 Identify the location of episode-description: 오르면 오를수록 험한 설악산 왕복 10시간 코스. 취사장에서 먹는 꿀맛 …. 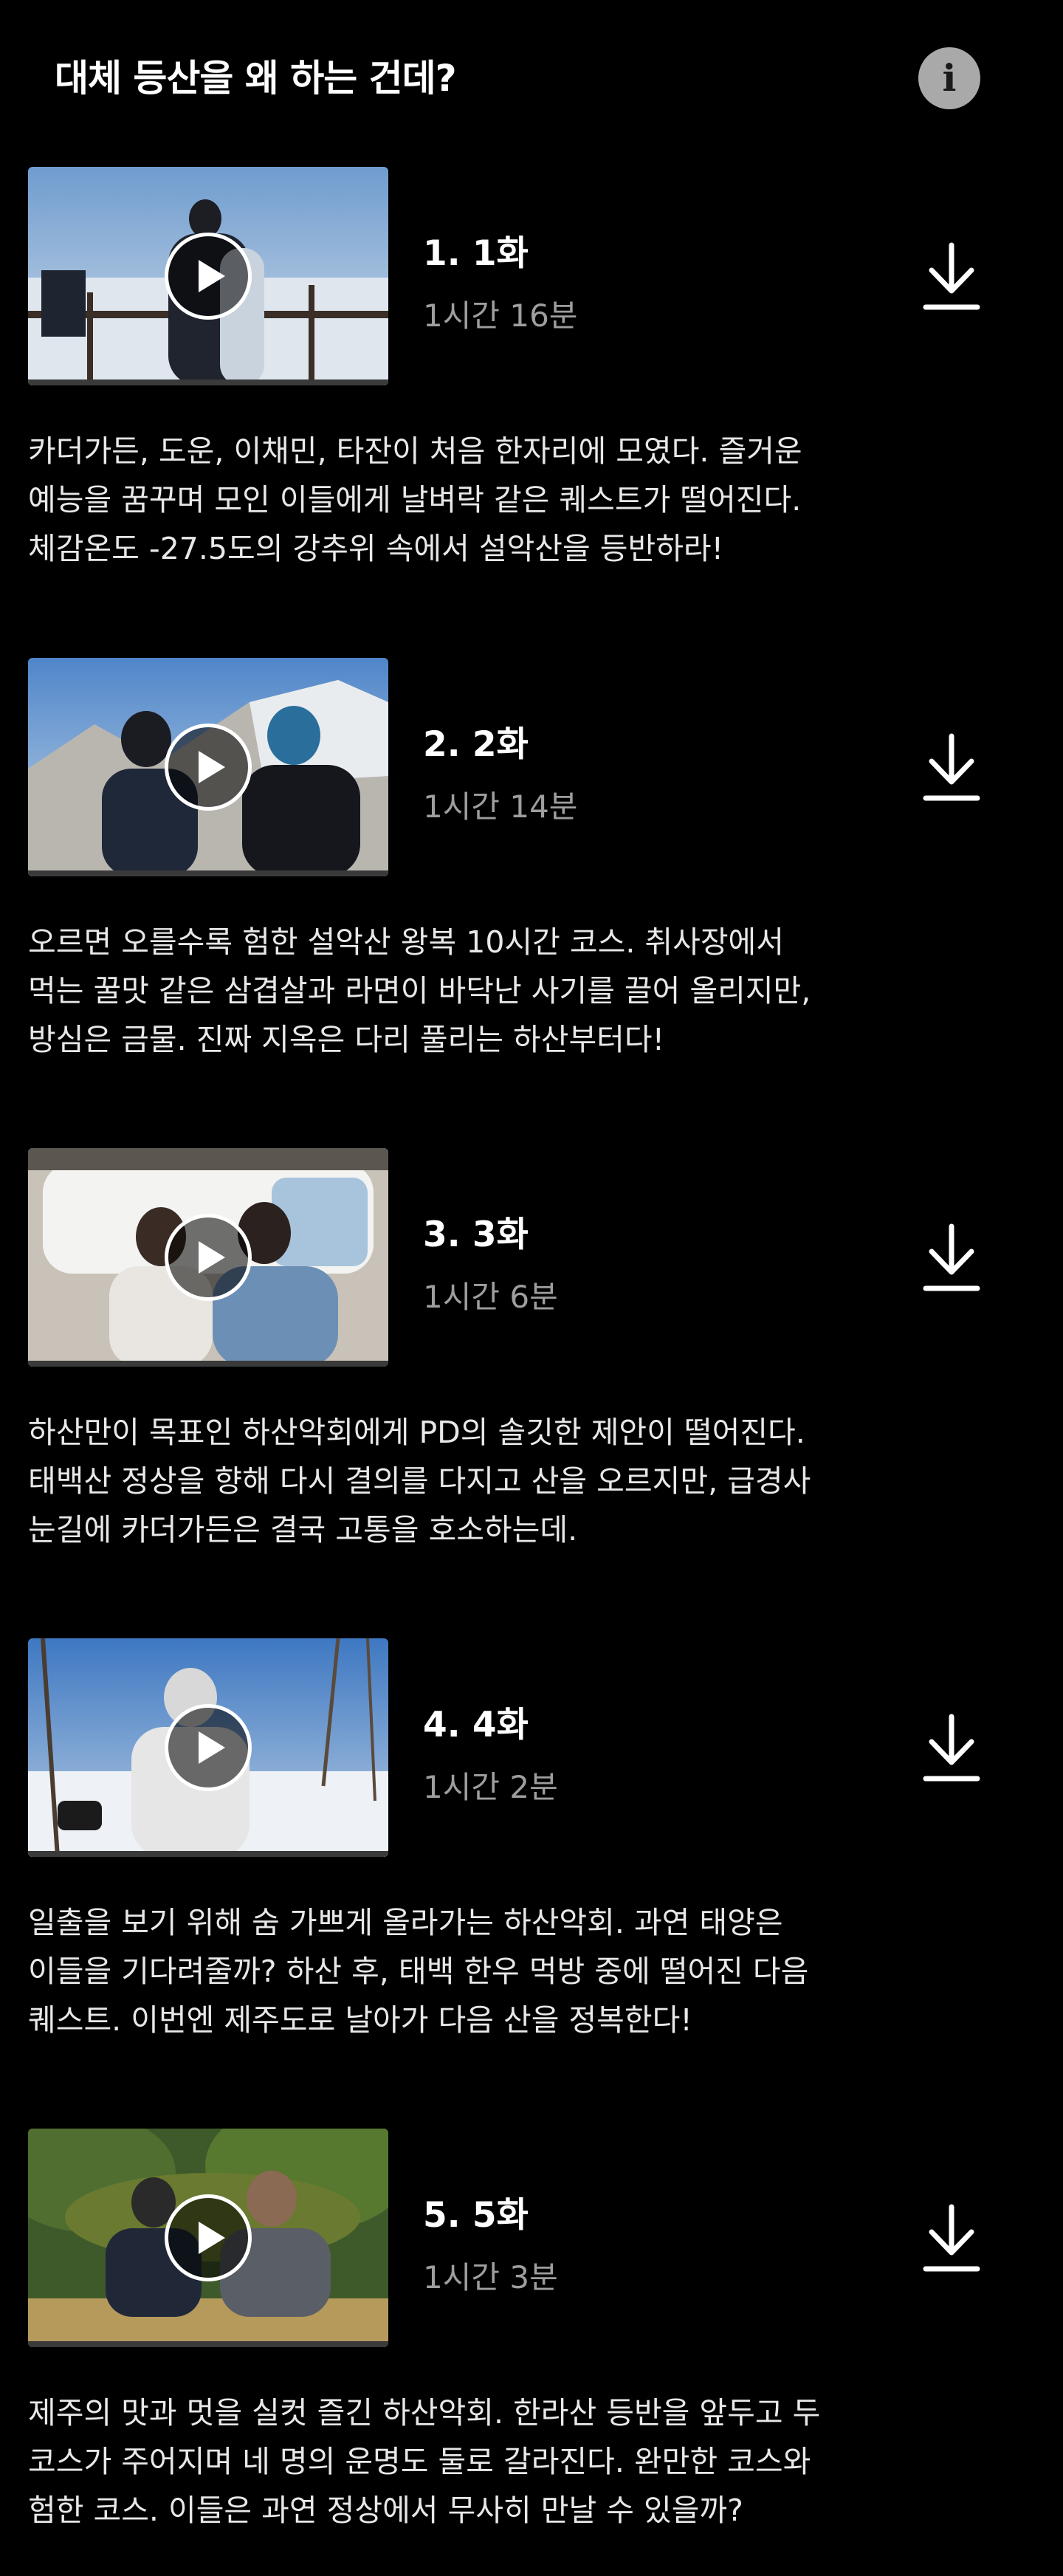
(420, 990).